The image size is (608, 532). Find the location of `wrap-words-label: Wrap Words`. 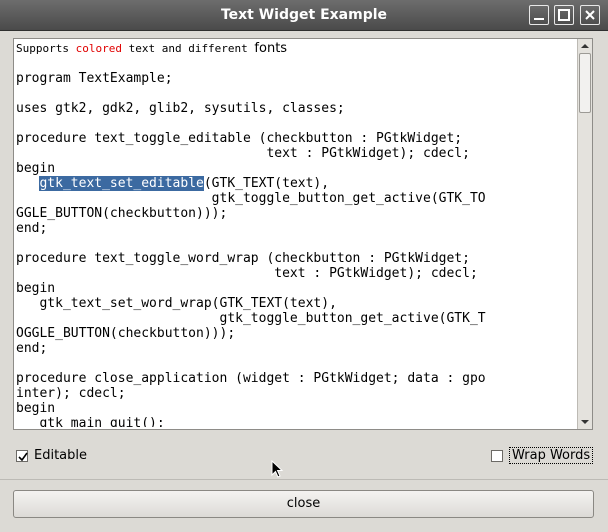

wrap-words-label: Wrap Words is located at coordinates (551, 455).